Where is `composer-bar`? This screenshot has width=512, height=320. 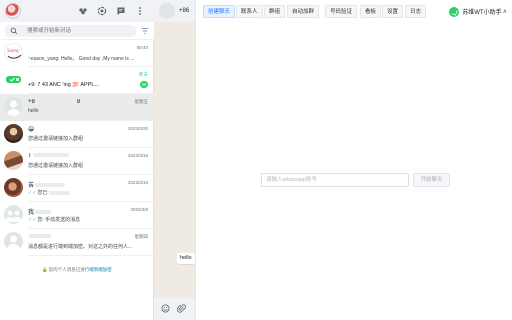
composer-bar is located at coordinates (174, 309).